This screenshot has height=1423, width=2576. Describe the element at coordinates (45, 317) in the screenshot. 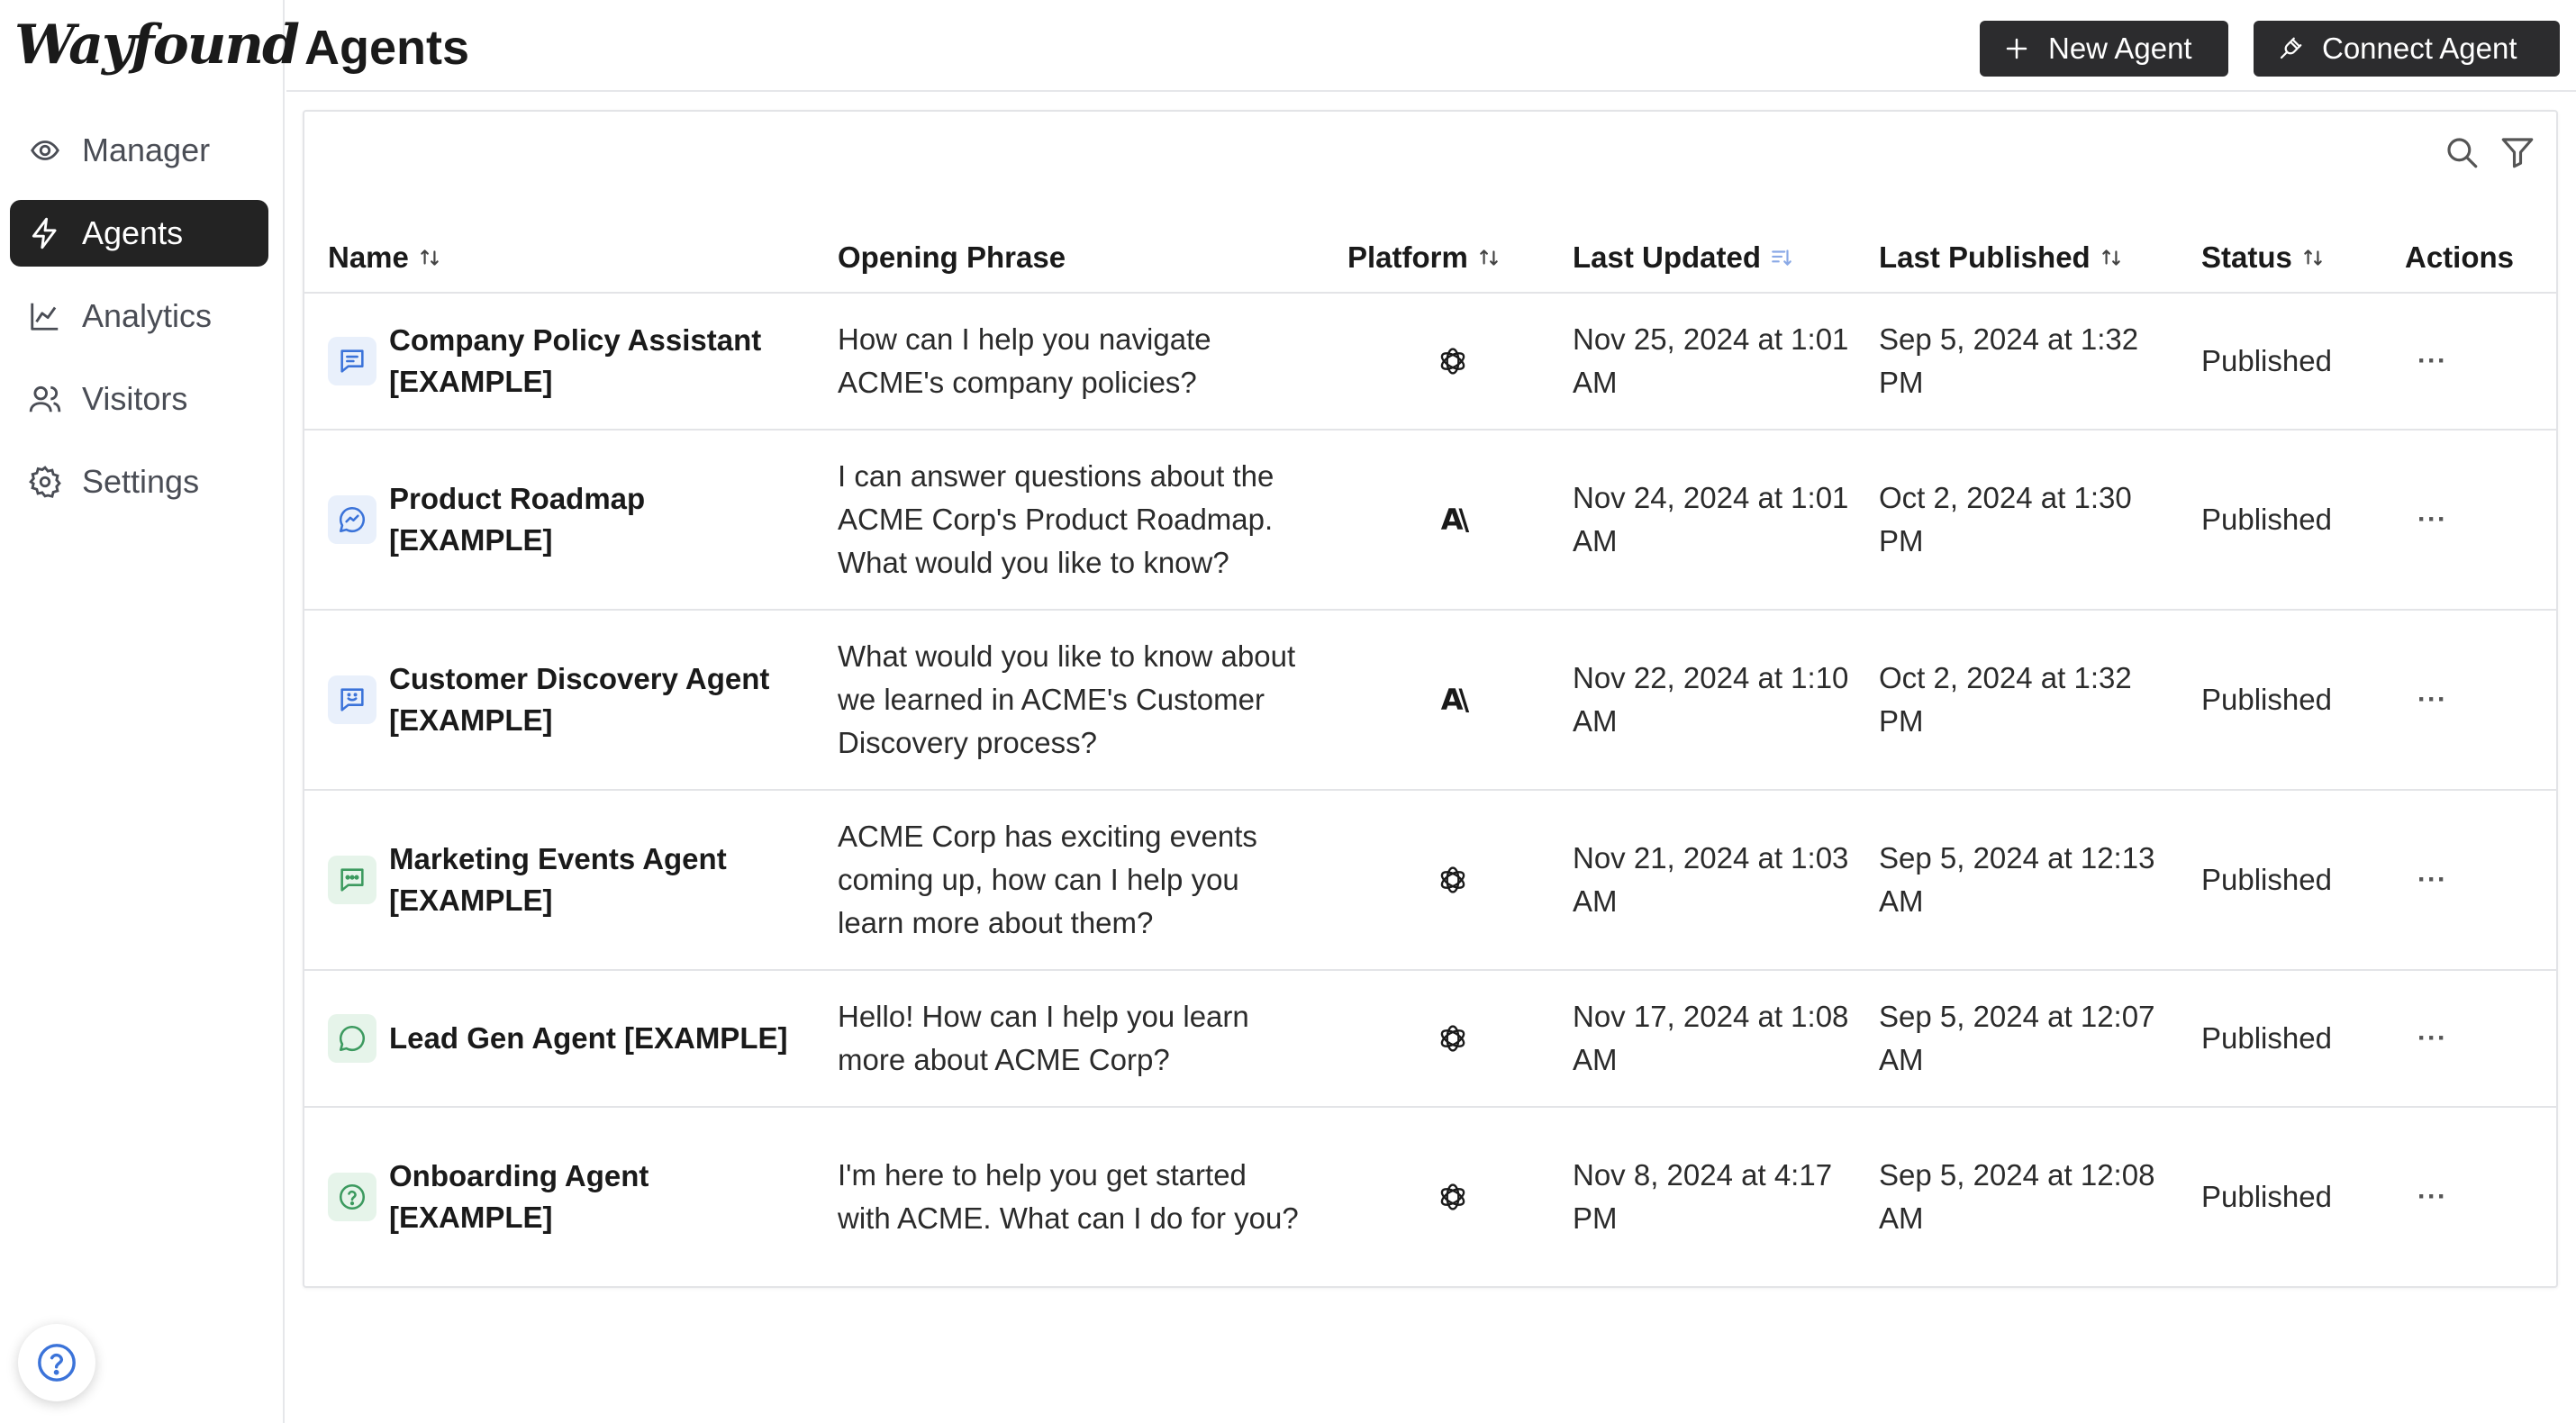

I see `chart-icon` at that location.